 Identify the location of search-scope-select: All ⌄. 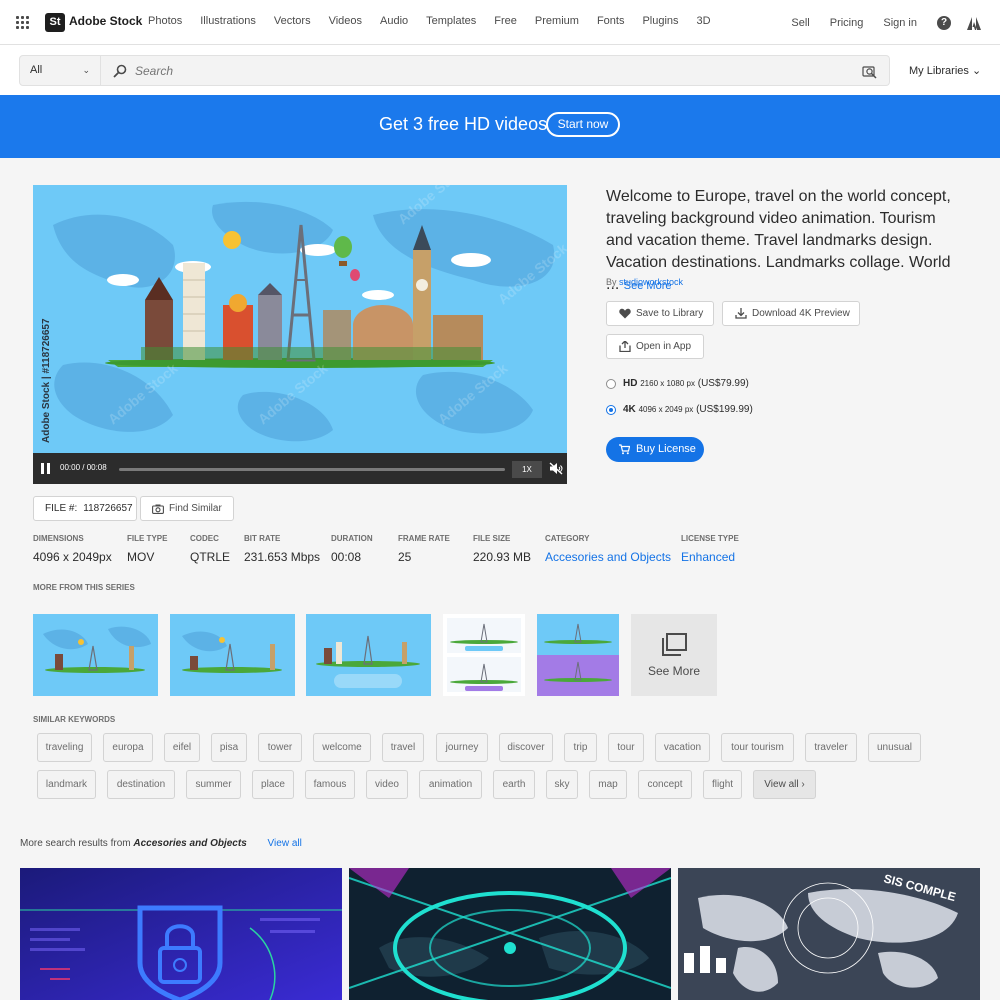
(60, 70).